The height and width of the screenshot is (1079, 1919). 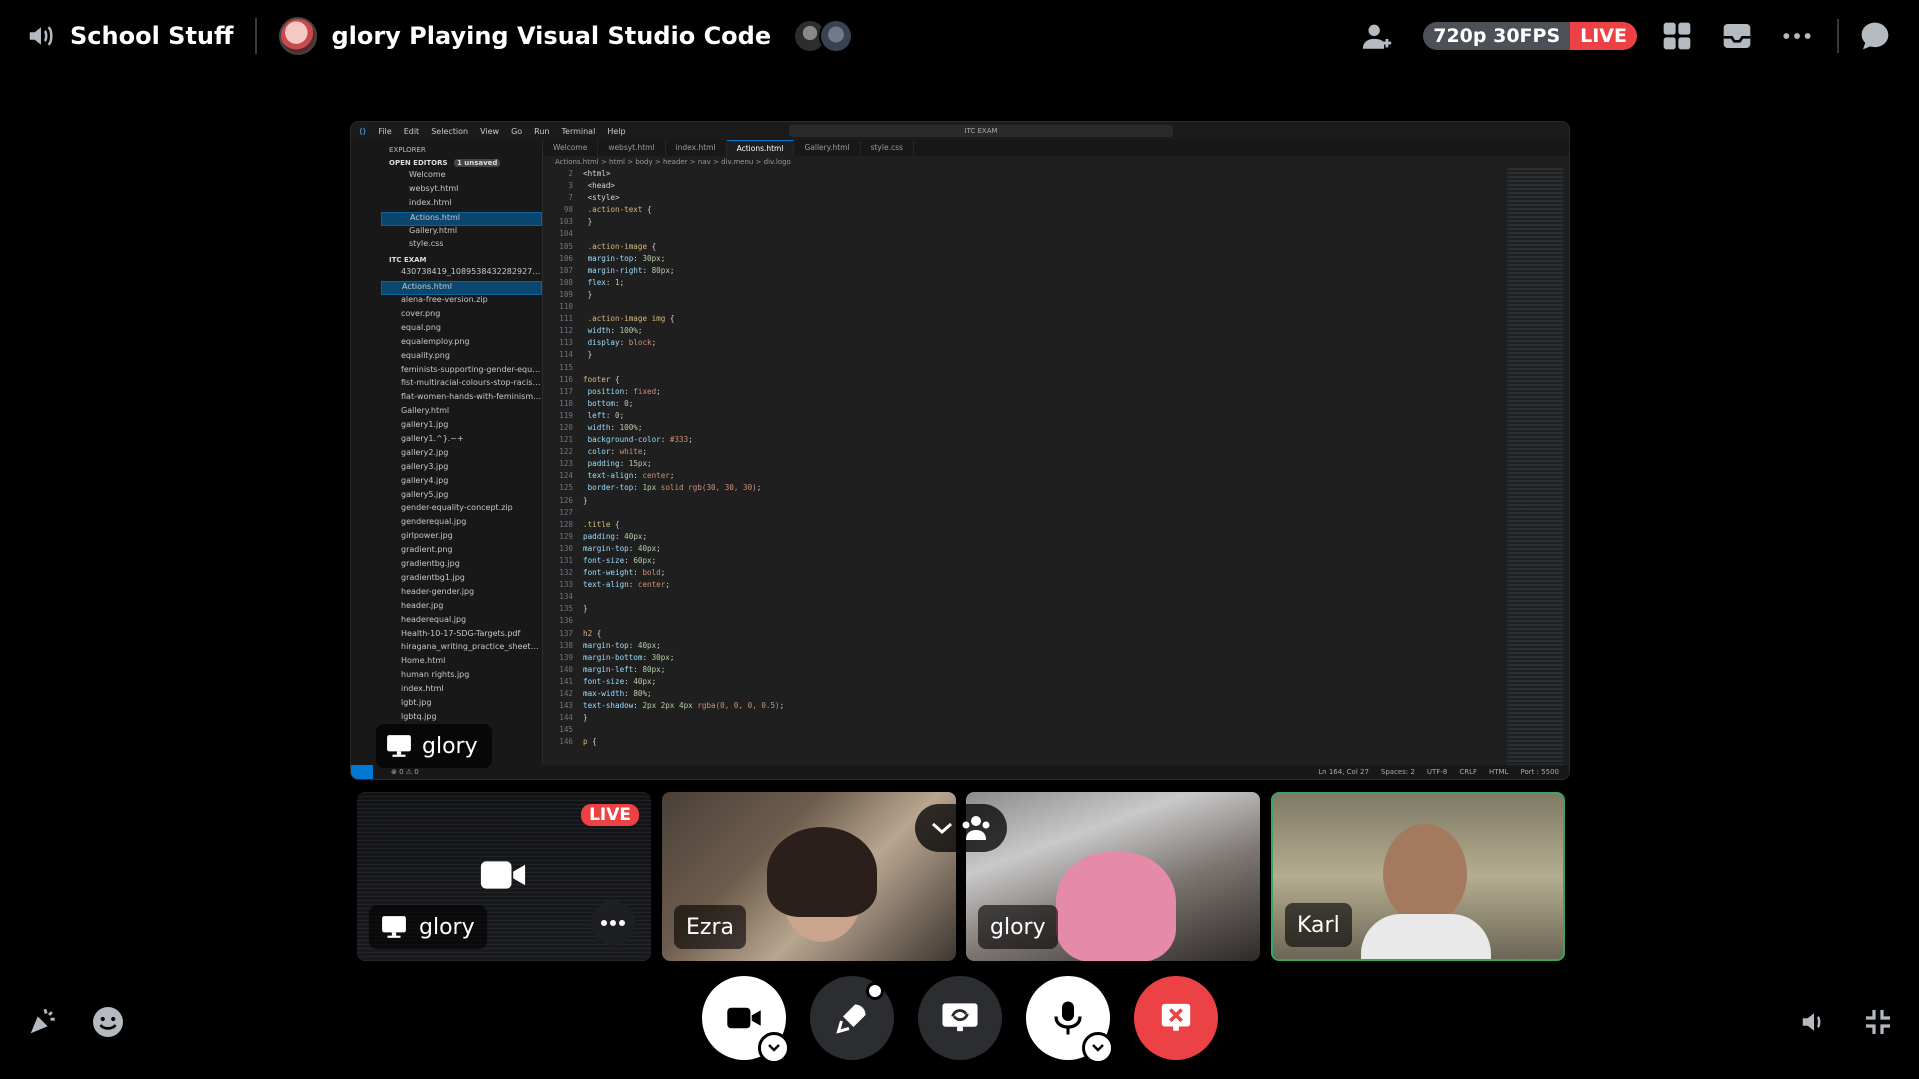 I want to click on file-item: gallery4.jpg, so click(x=461, y=483).